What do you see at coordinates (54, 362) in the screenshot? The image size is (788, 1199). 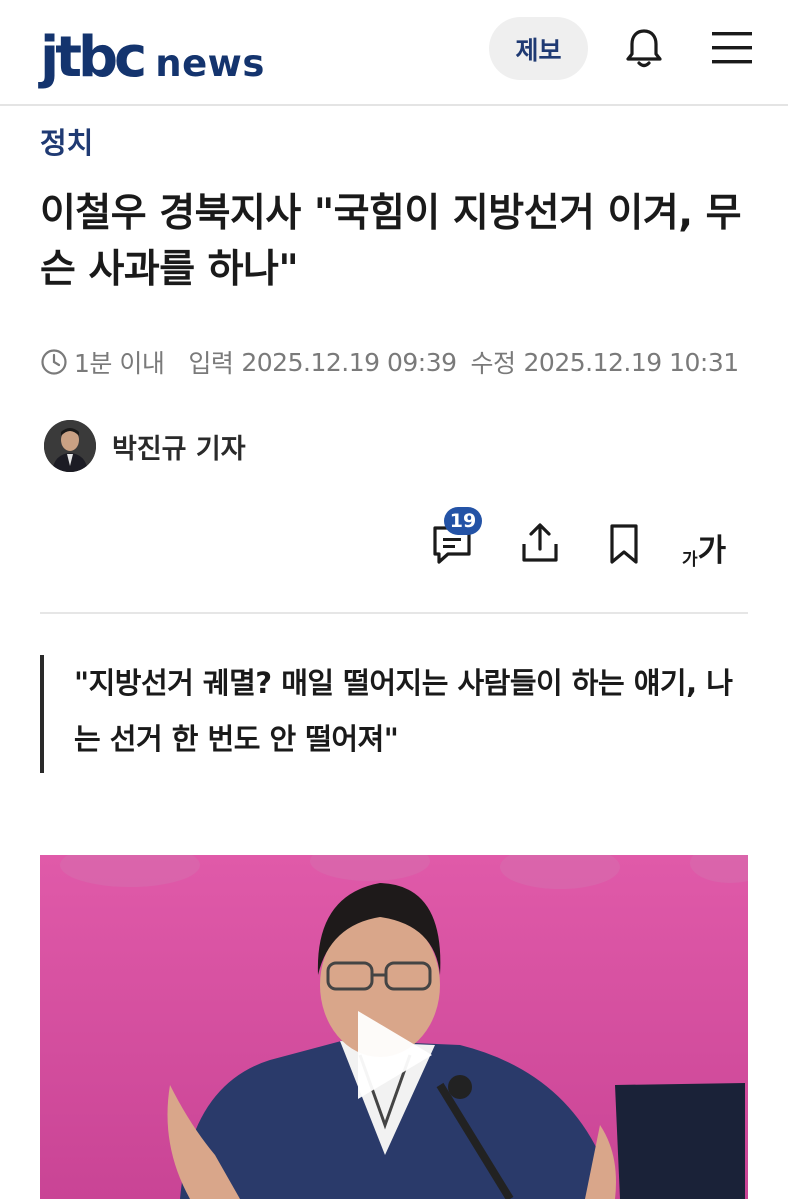 I see `clock-icon` at bounding box center [54, 362].